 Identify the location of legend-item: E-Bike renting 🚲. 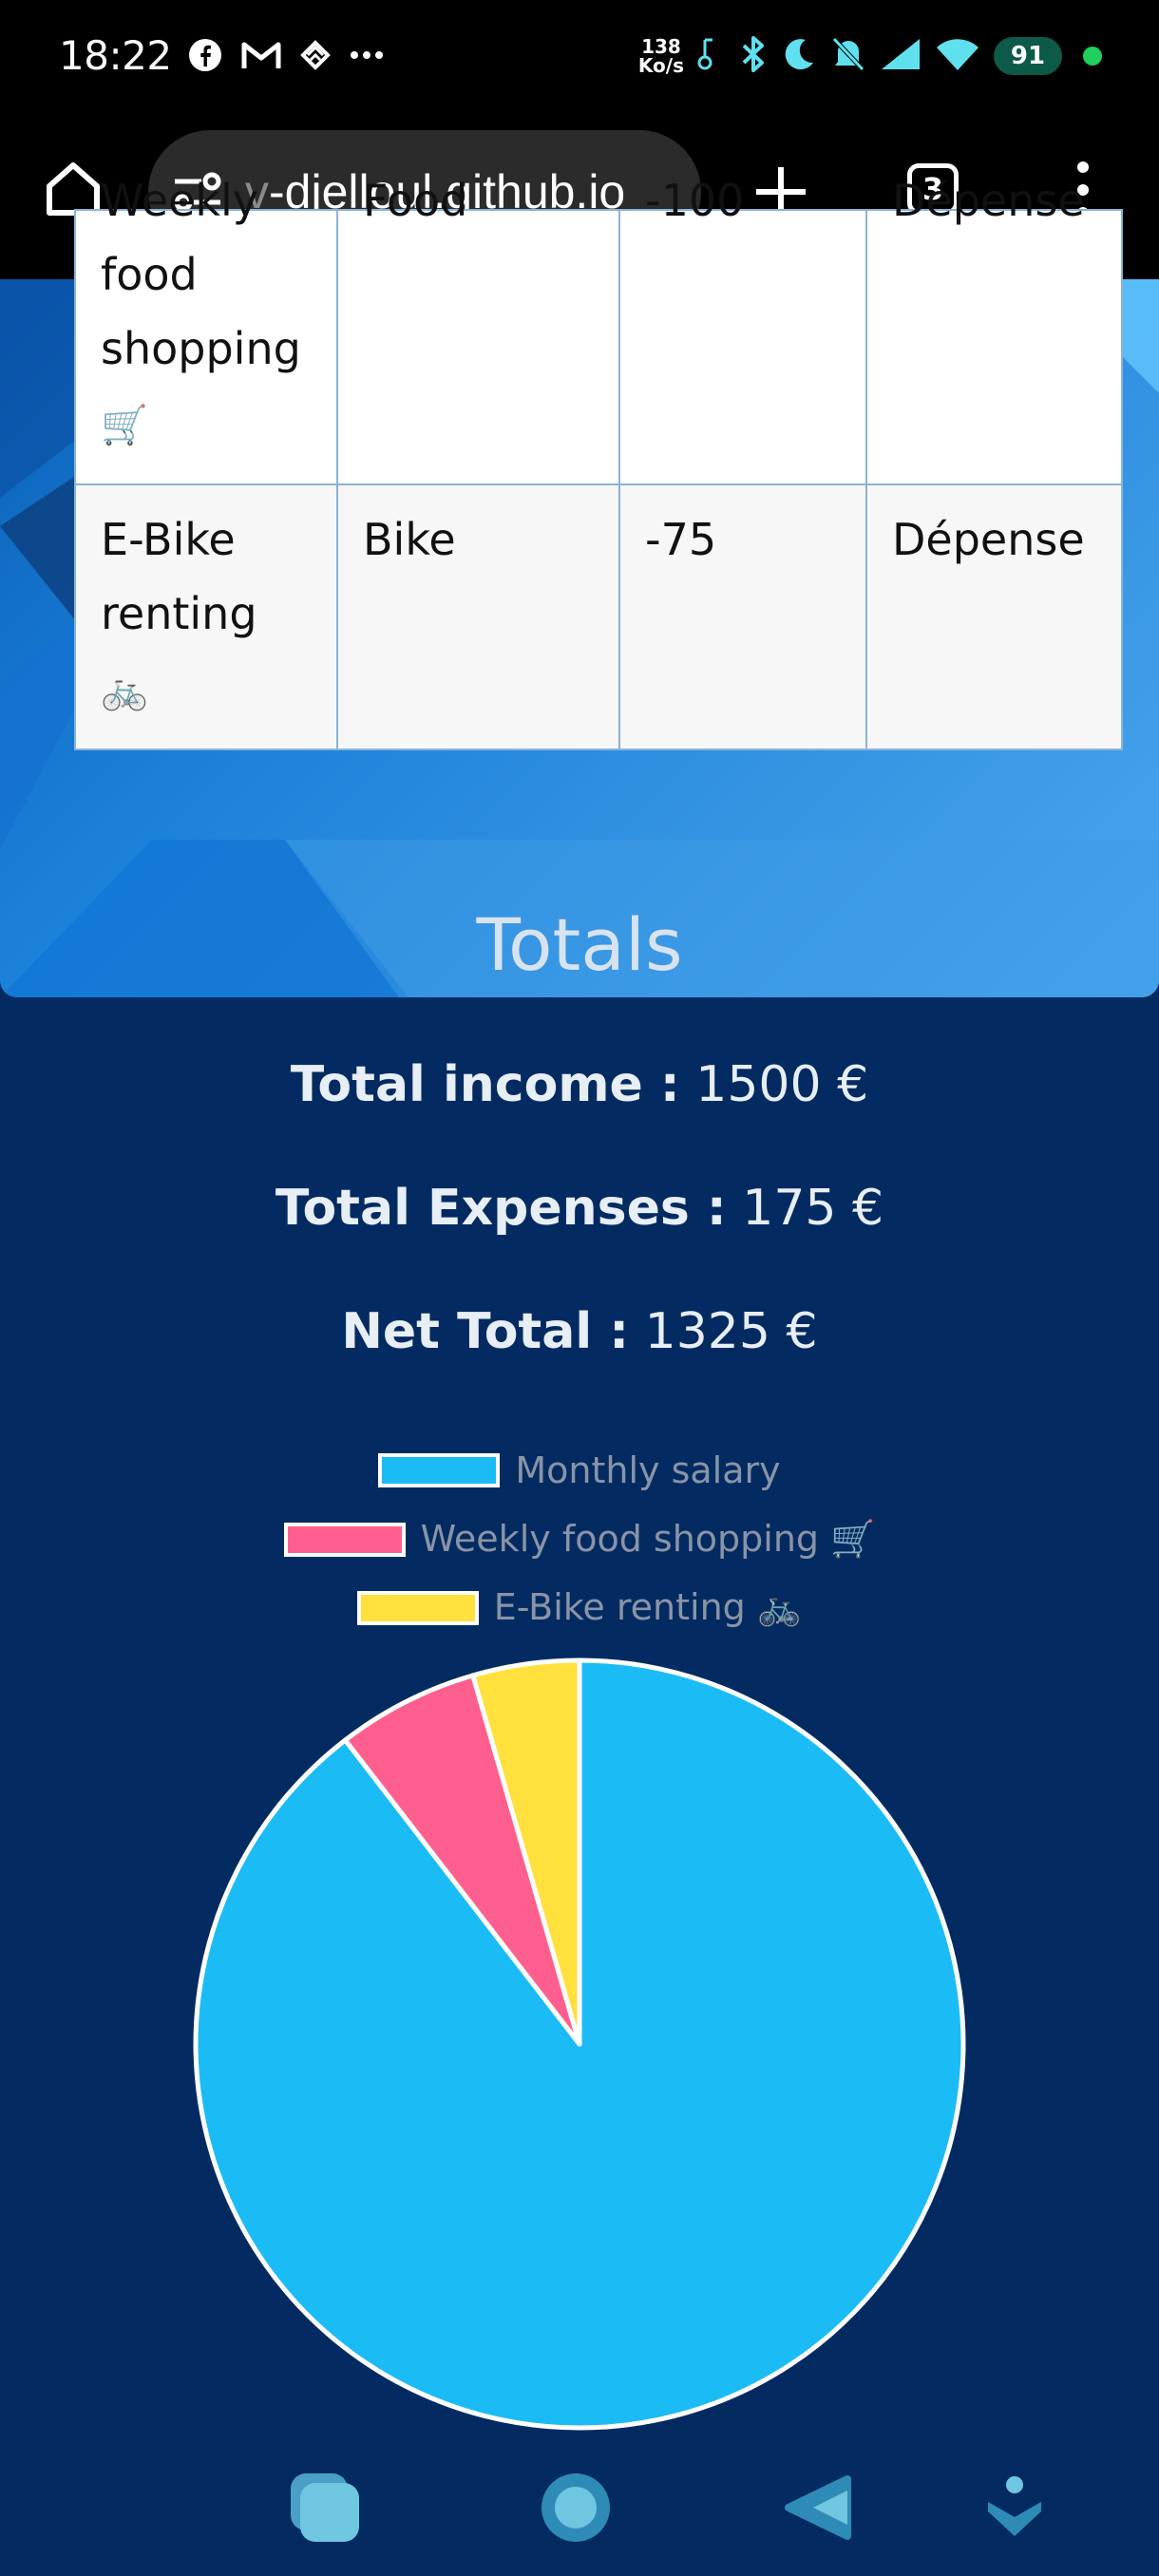
(579, 1607).